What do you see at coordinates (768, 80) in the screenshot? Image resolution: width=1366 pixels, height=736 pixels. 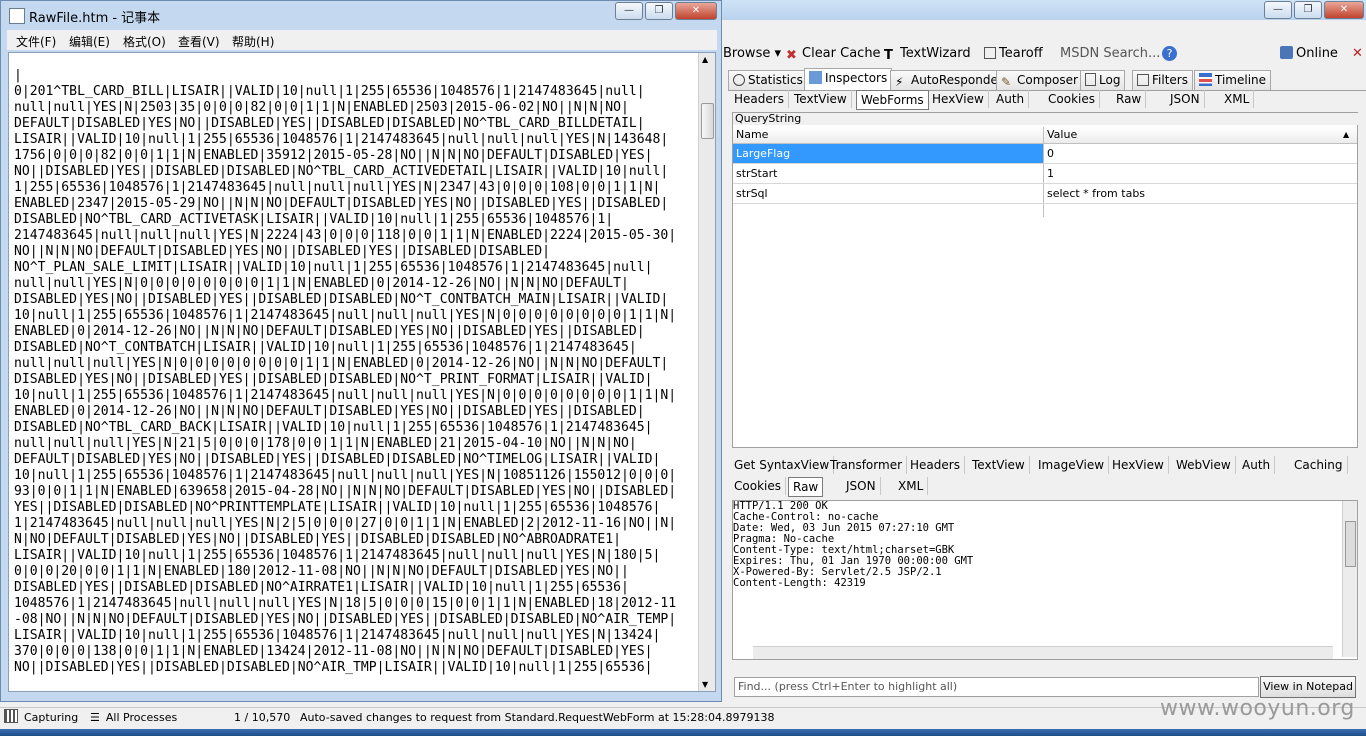 I see `tab-statistics: Statistics` at bounding box center [768, 80].